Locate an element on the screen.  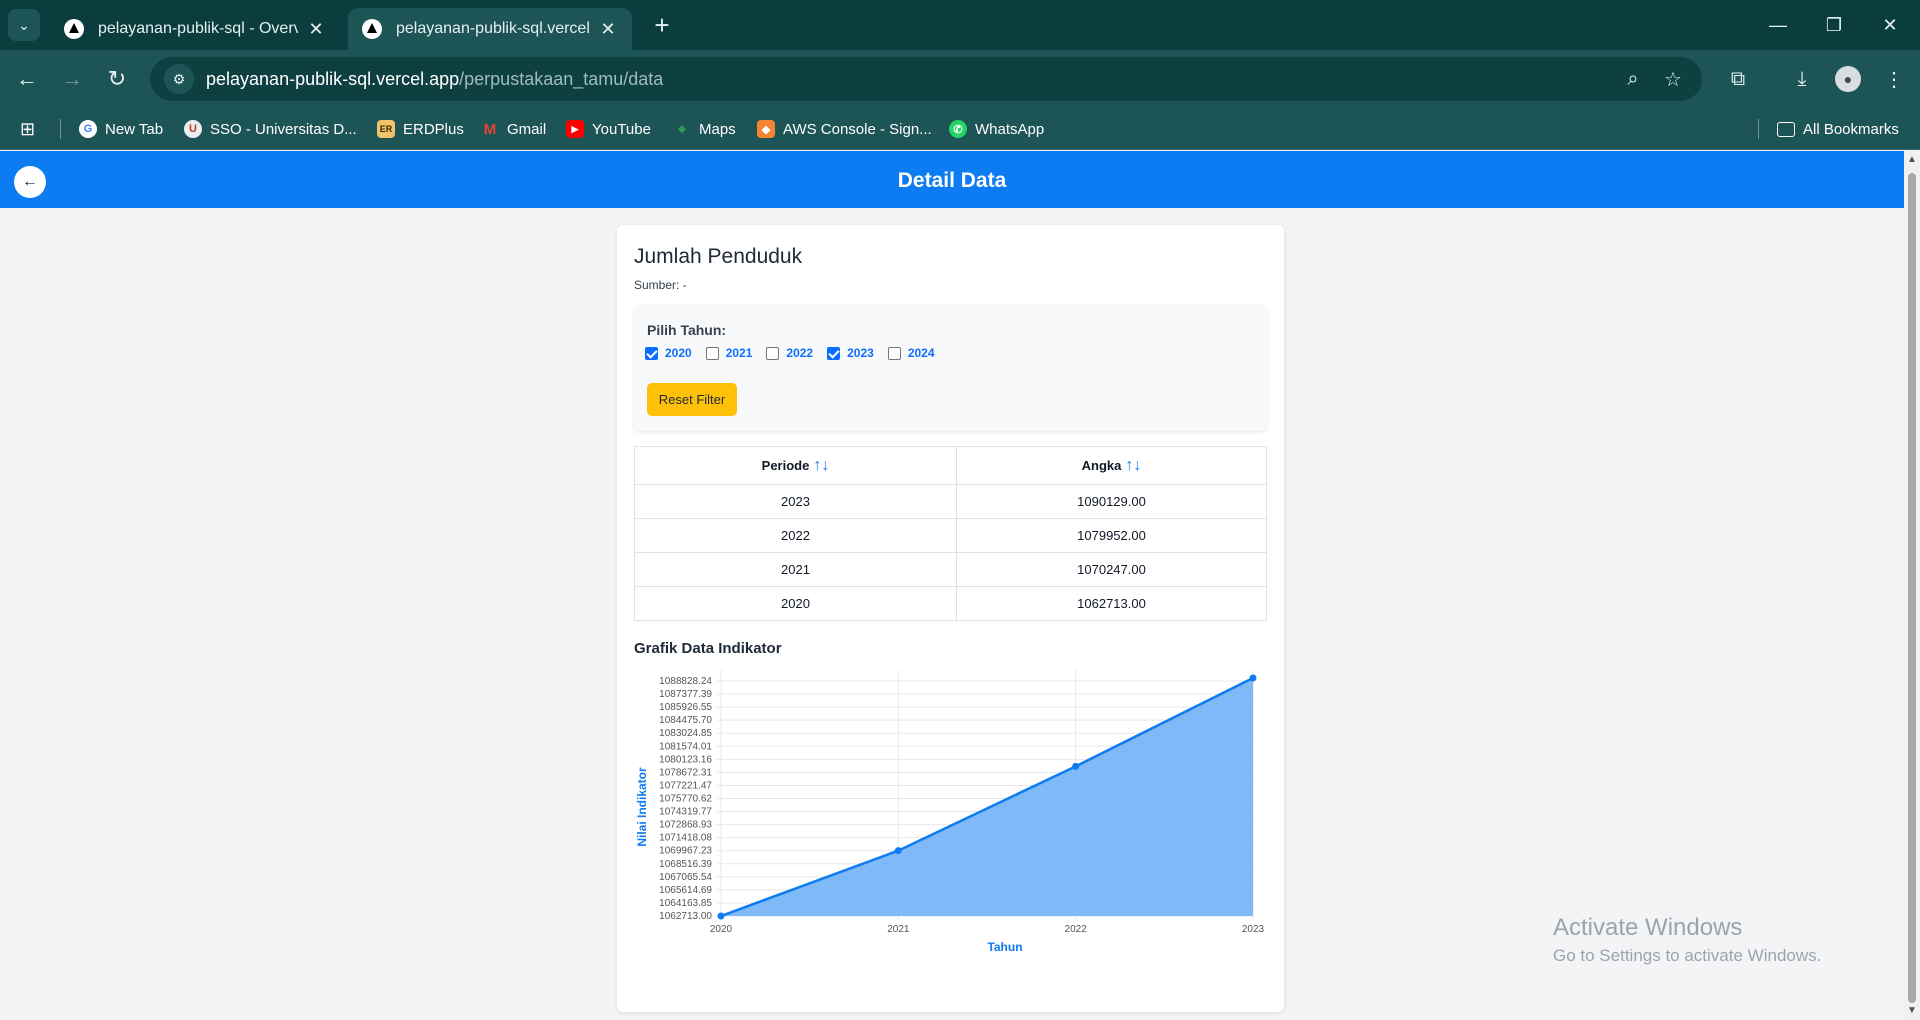
y-tick-label: 1084475.70 is located at coordinates (685, 720).